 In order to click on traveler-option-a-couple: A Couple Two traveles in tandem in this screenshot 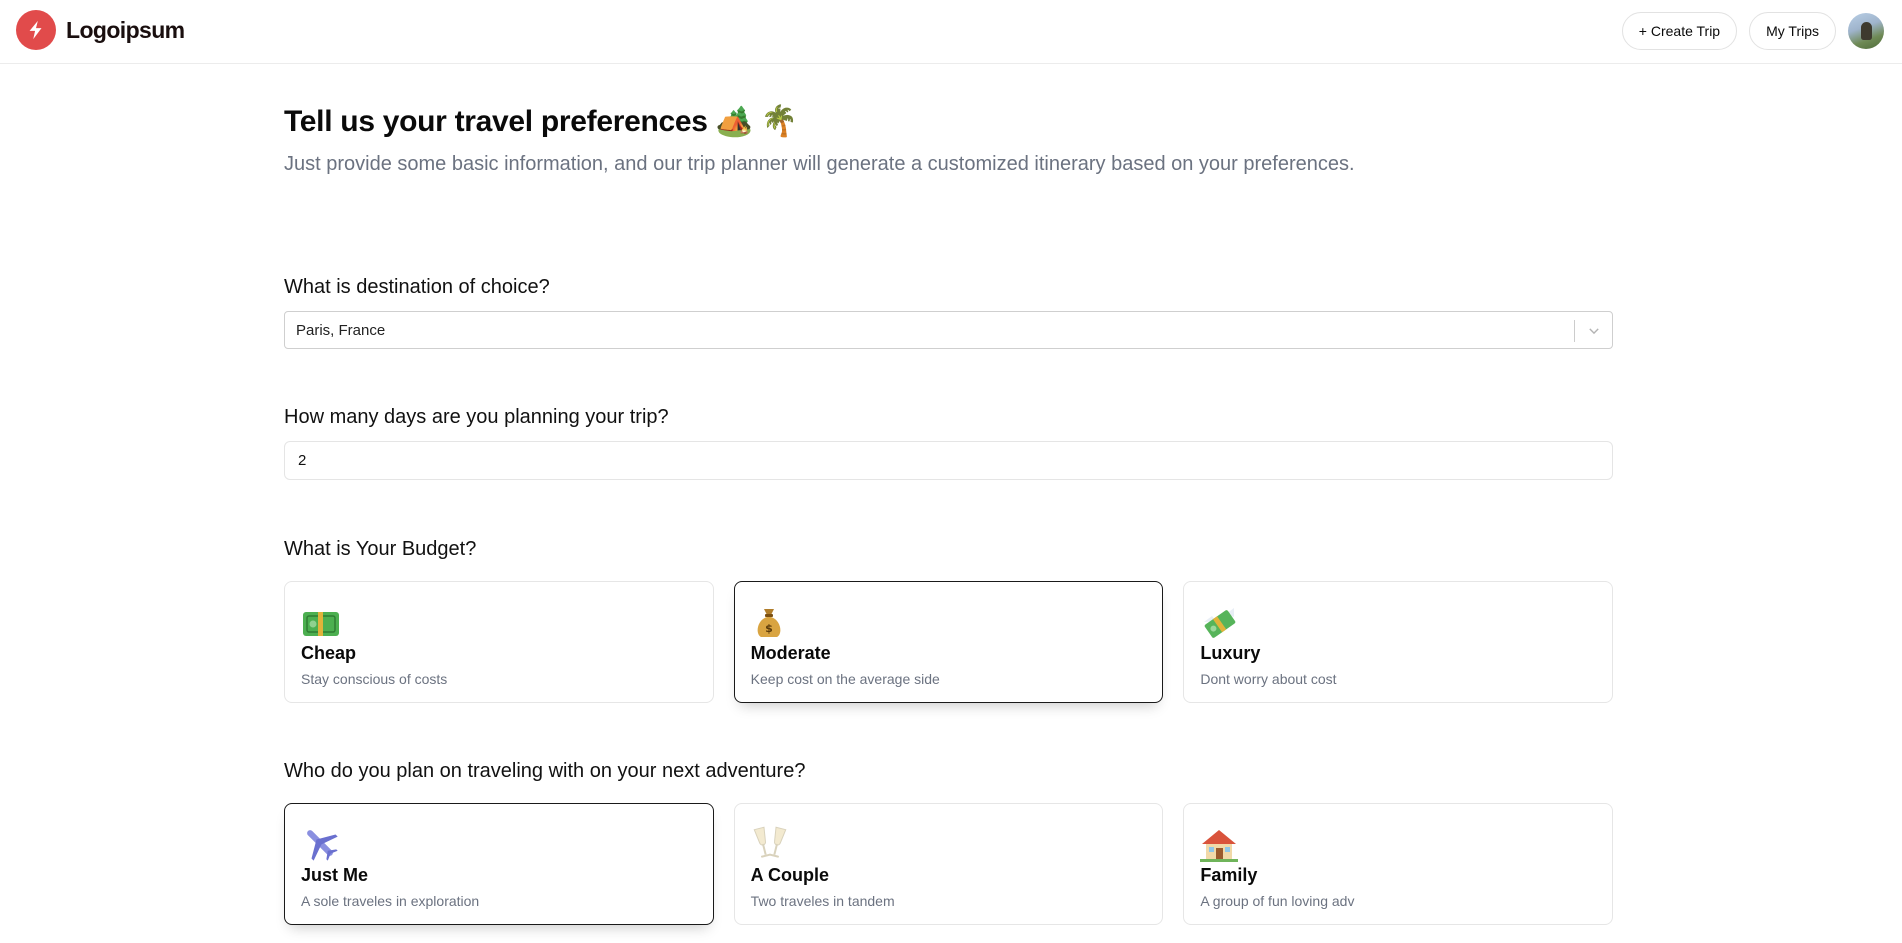, I will do `click(948, 864)`.